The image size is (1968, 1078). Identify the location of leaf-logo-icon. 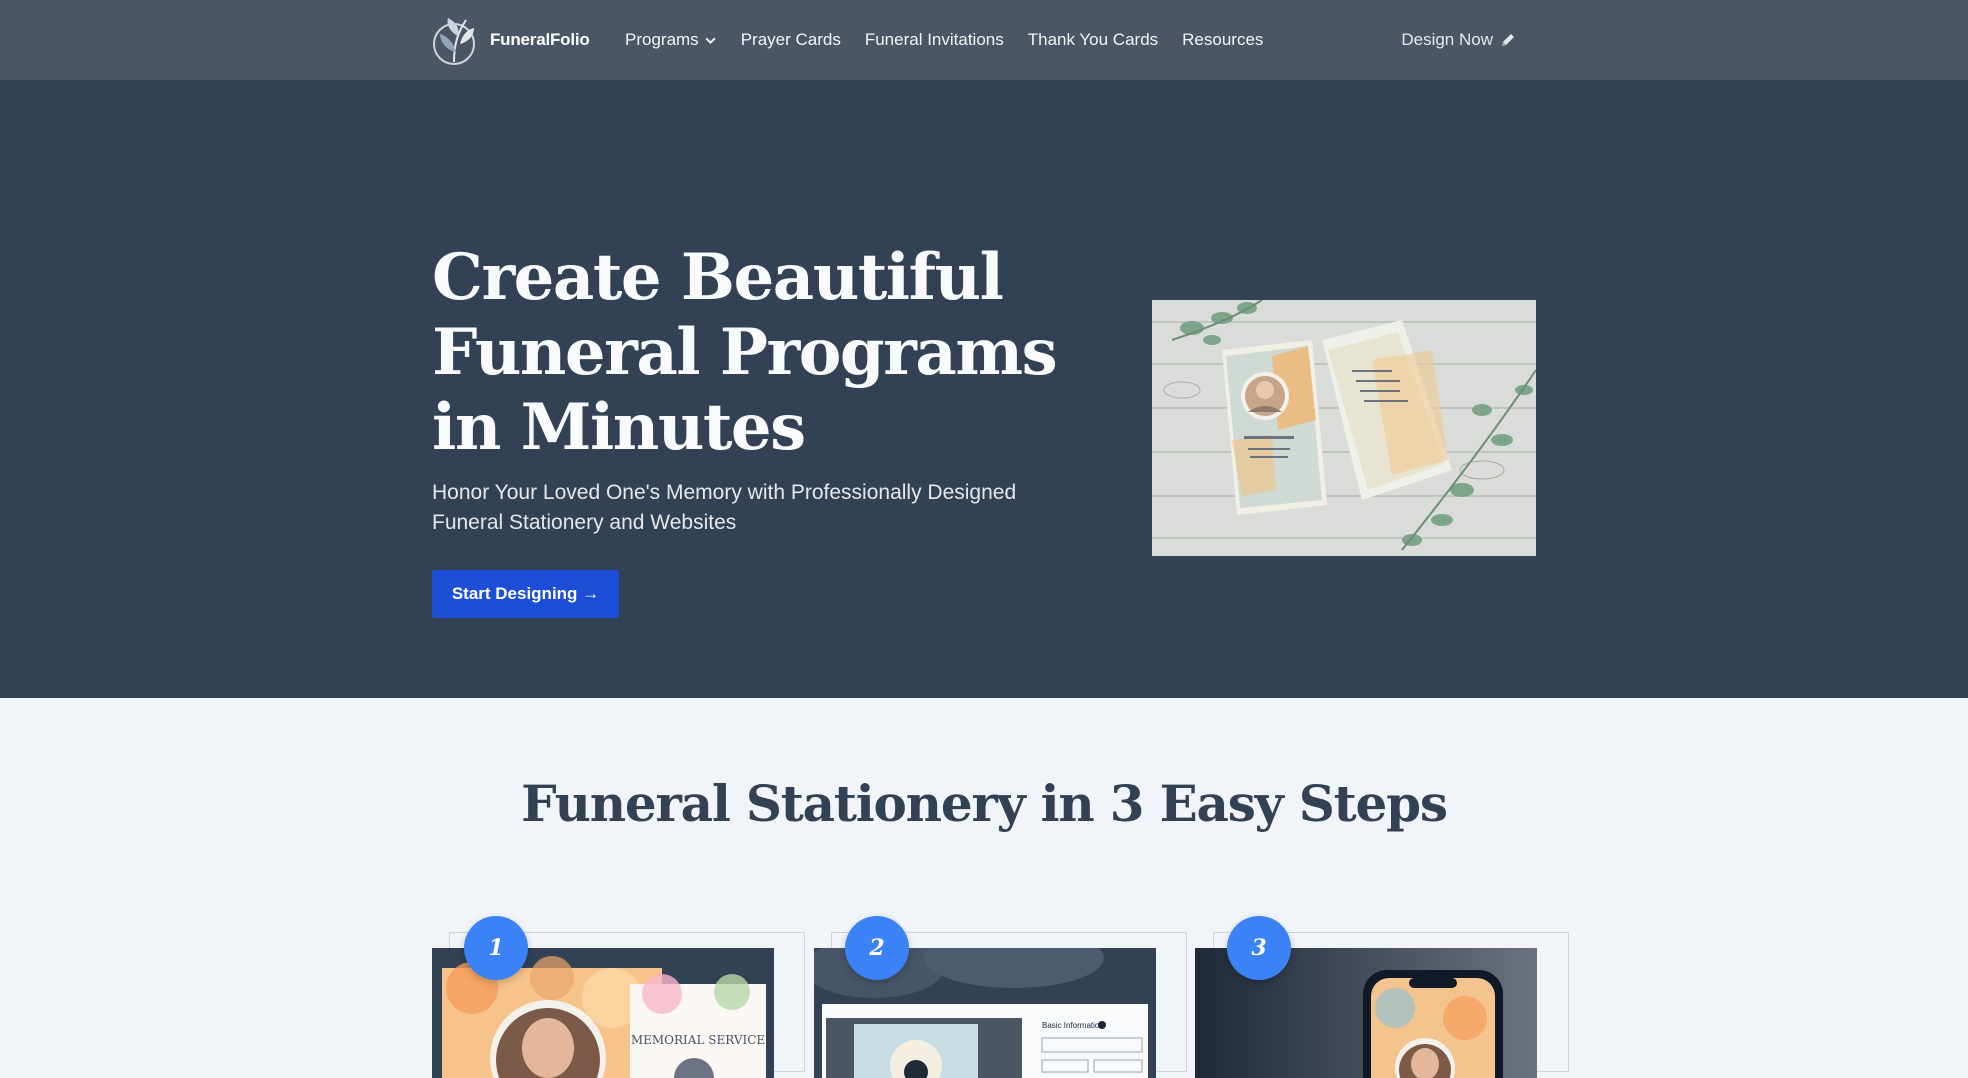
(454, 41).